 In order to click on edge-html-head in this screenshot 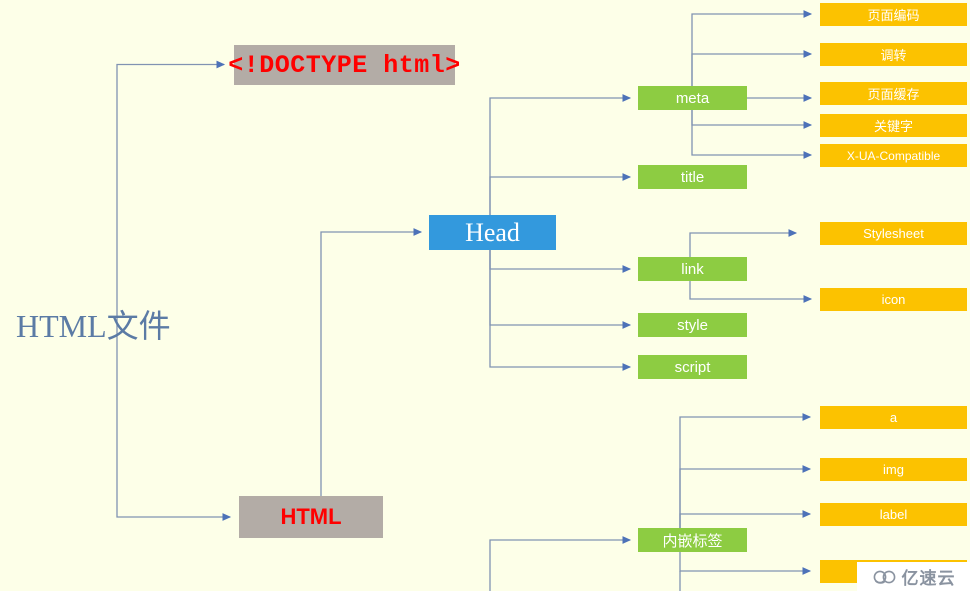, I will do `click(371, 362)`.